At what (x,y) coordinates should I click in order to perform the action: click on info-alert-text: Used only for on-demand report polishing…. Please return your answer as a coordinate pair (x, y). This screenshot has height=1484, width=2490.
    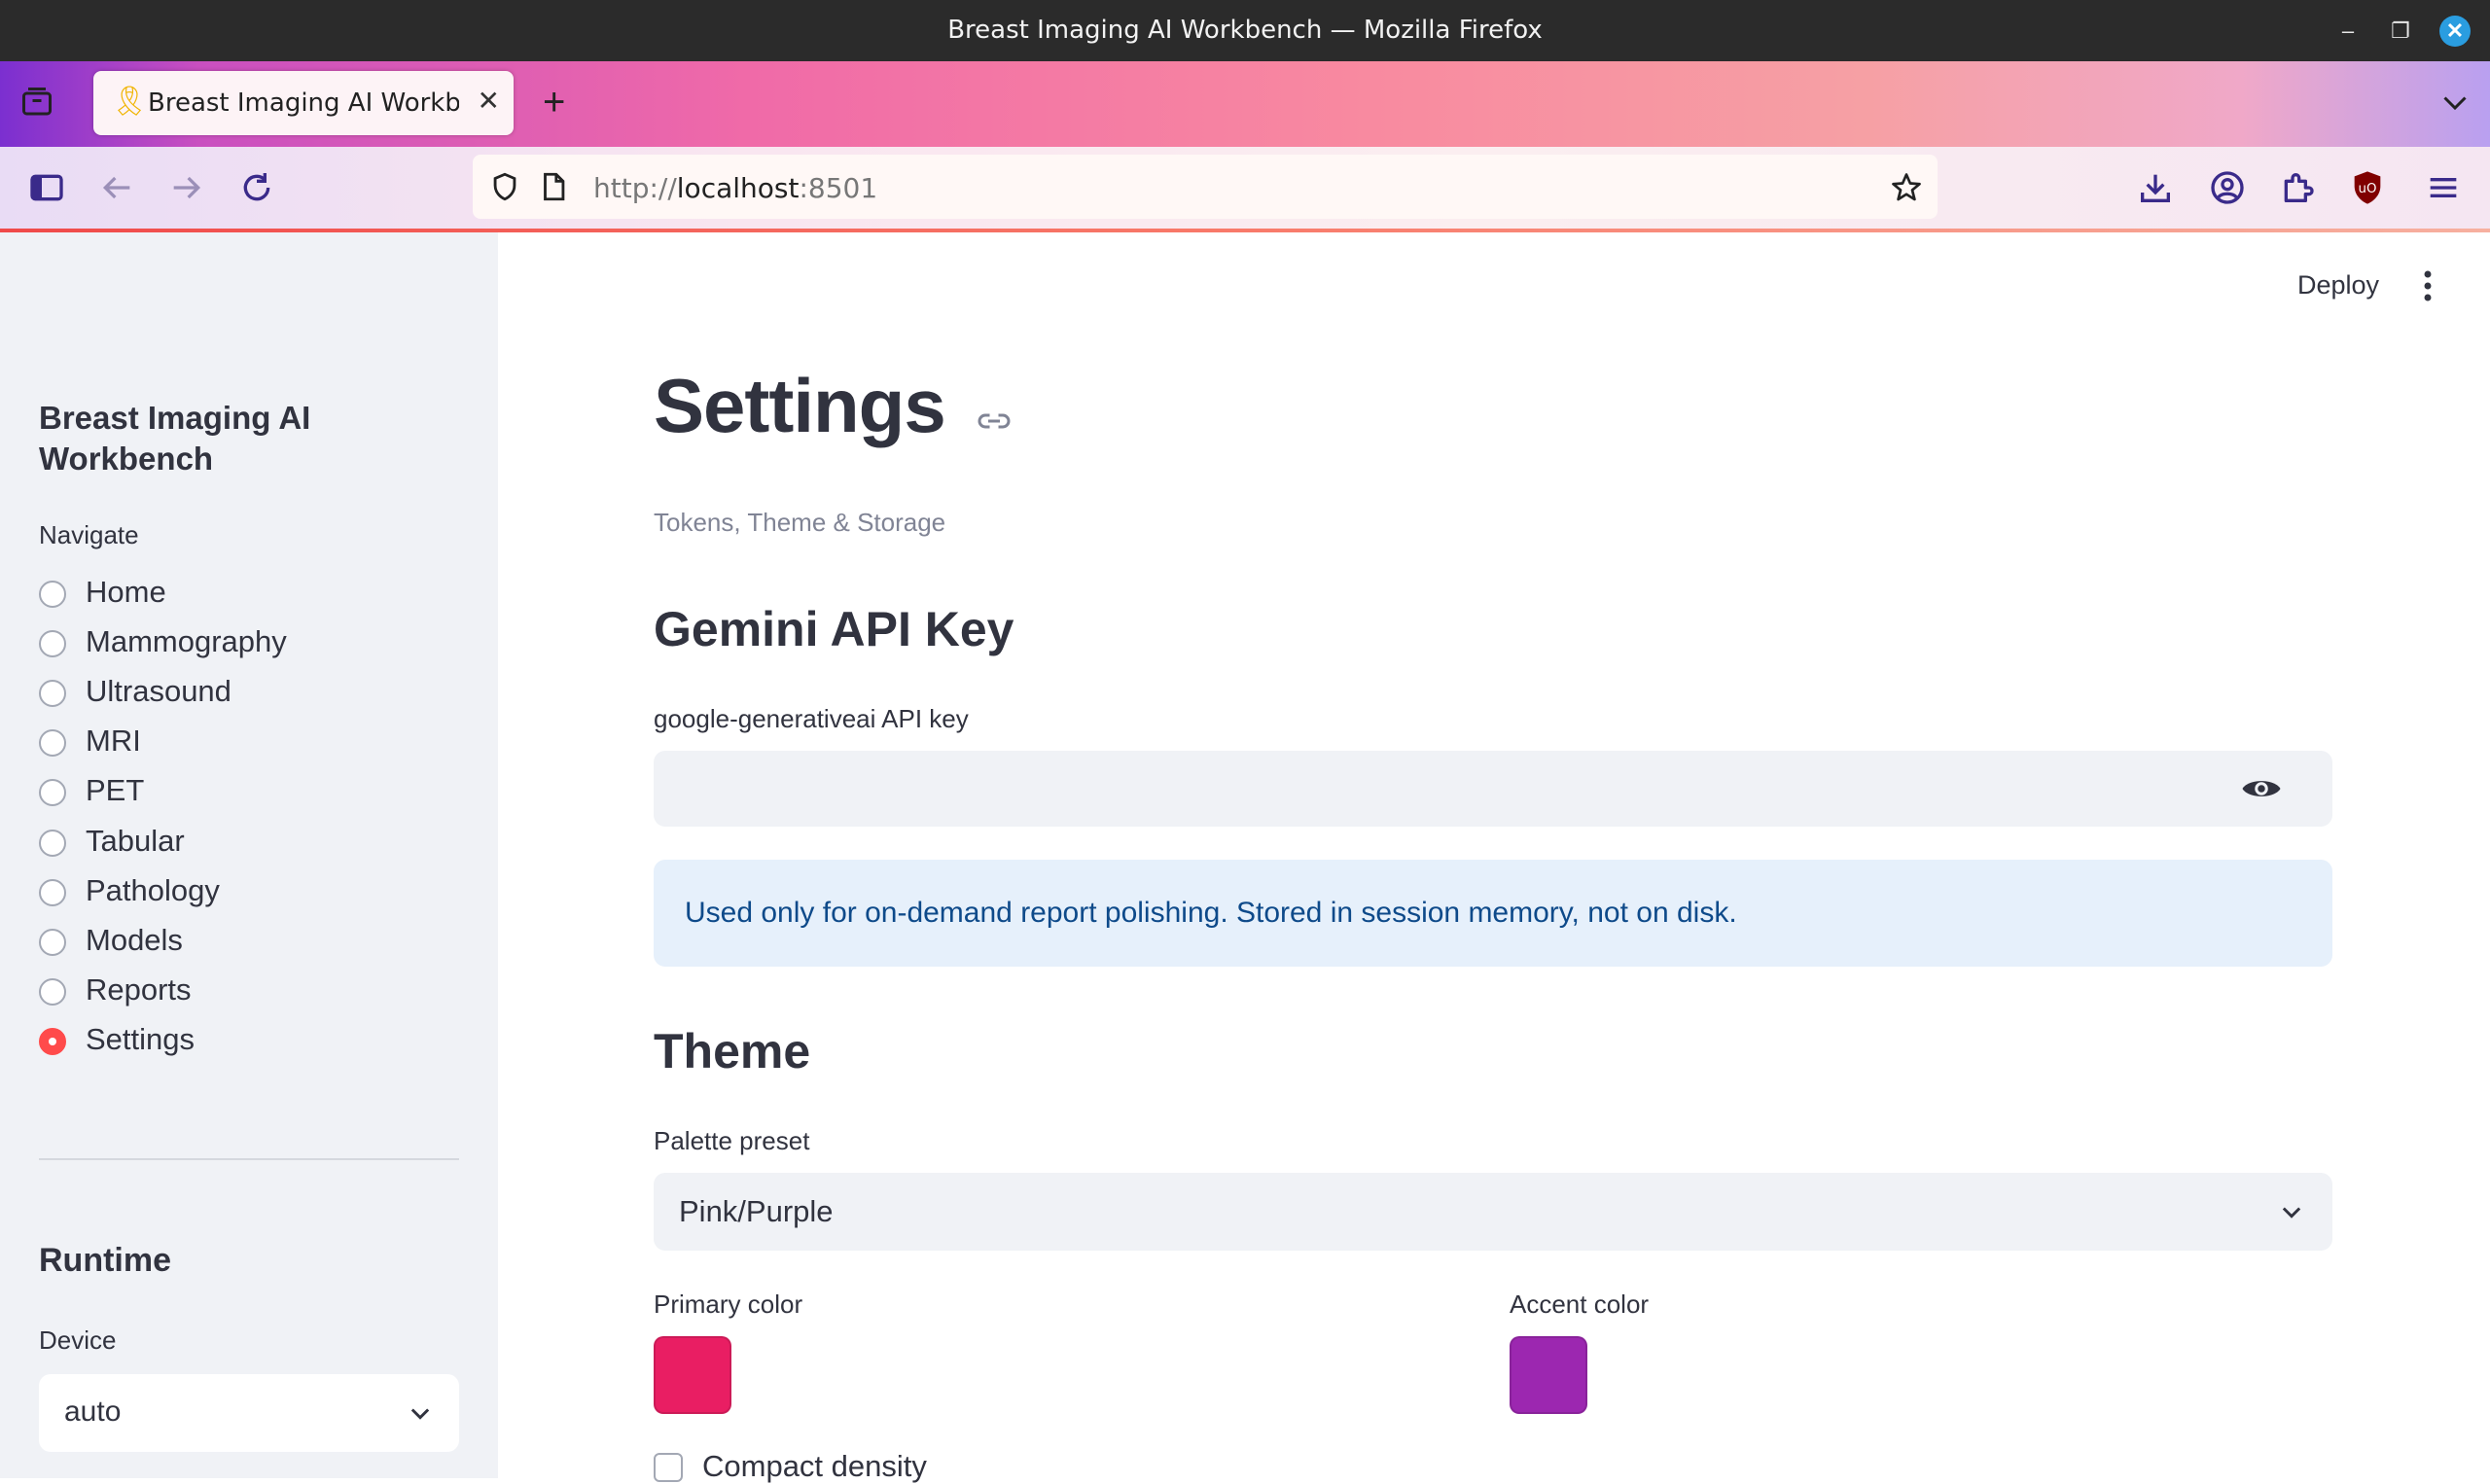
    Looking at the image, I should click on (1211, 913).